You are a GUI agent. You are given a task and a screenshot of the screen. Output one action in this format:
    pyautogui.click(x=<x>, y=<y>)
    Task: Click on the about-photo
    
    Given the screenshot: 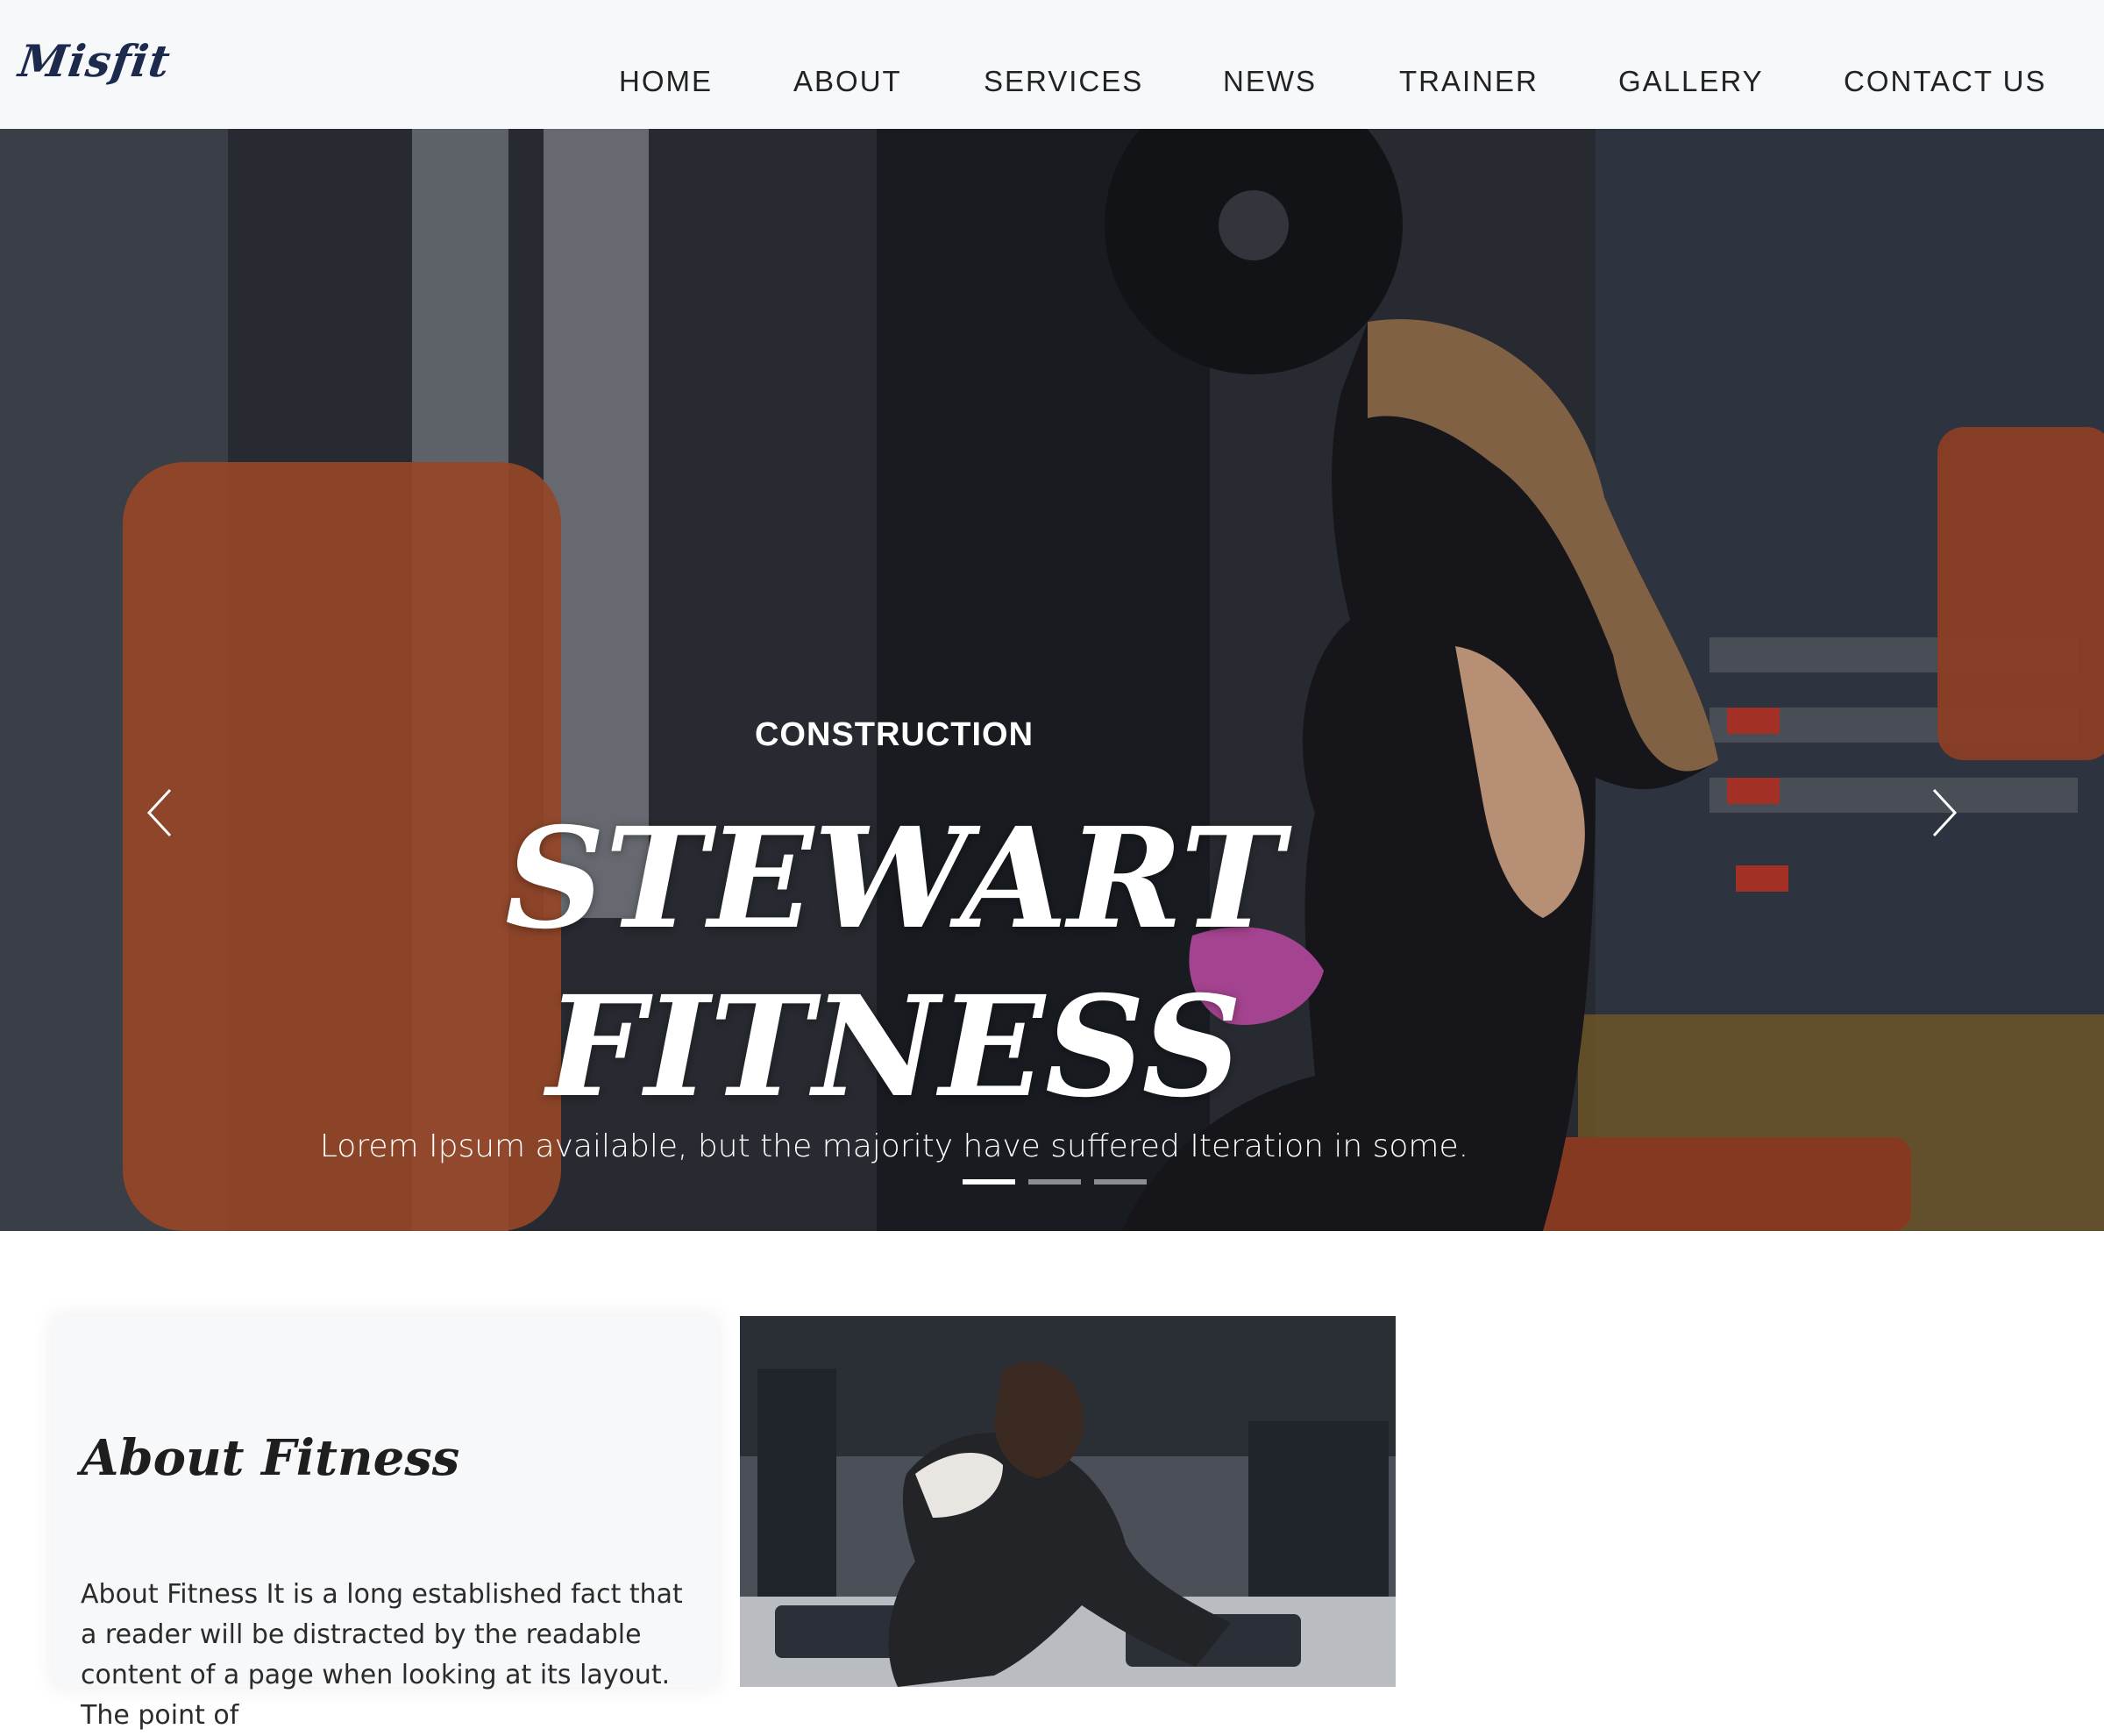 What is the action you would take?
    pyautogui.click(x=1068, y=1501)
    